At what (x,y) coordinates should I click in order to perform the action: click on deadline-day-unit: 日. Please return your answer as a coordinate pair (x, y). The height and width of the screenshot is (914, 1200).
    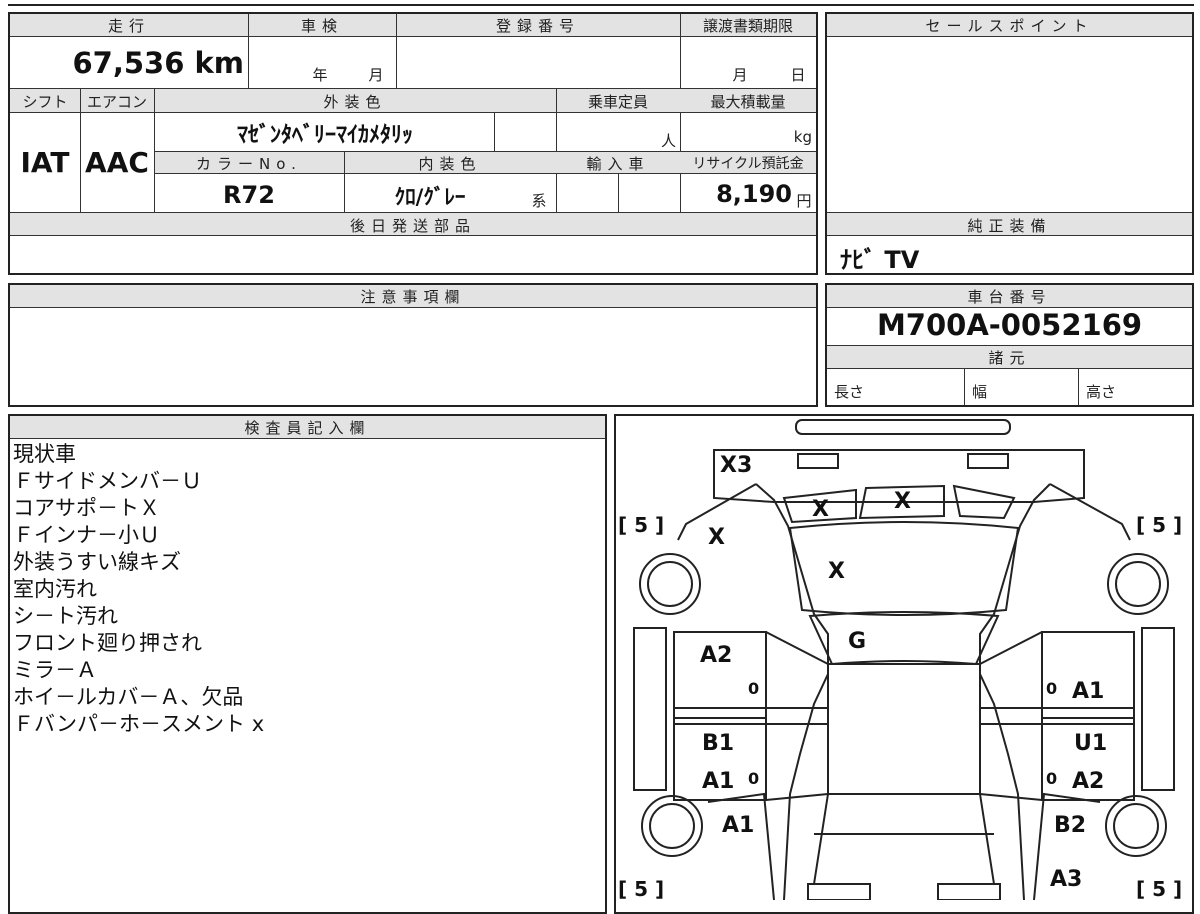
    Looking at the image, I should click on (798, 75).